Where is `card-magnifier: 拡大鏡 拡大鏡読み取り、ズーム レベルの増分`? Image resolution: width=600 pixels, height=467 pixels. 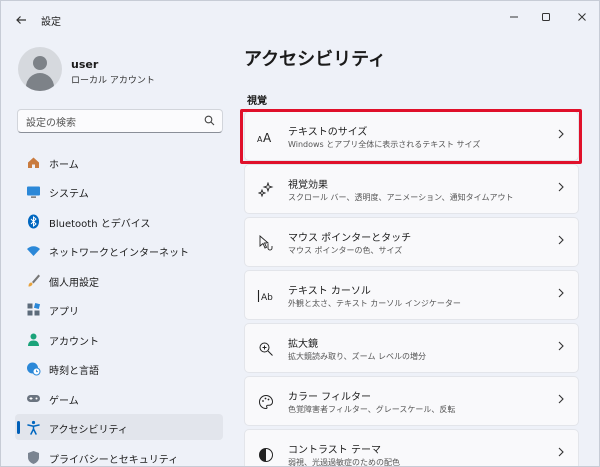
card-magnifier: 拡大鏡 拡大鏡読み取り、ズーム レベルの増分 is located at coordinates (411, 348).